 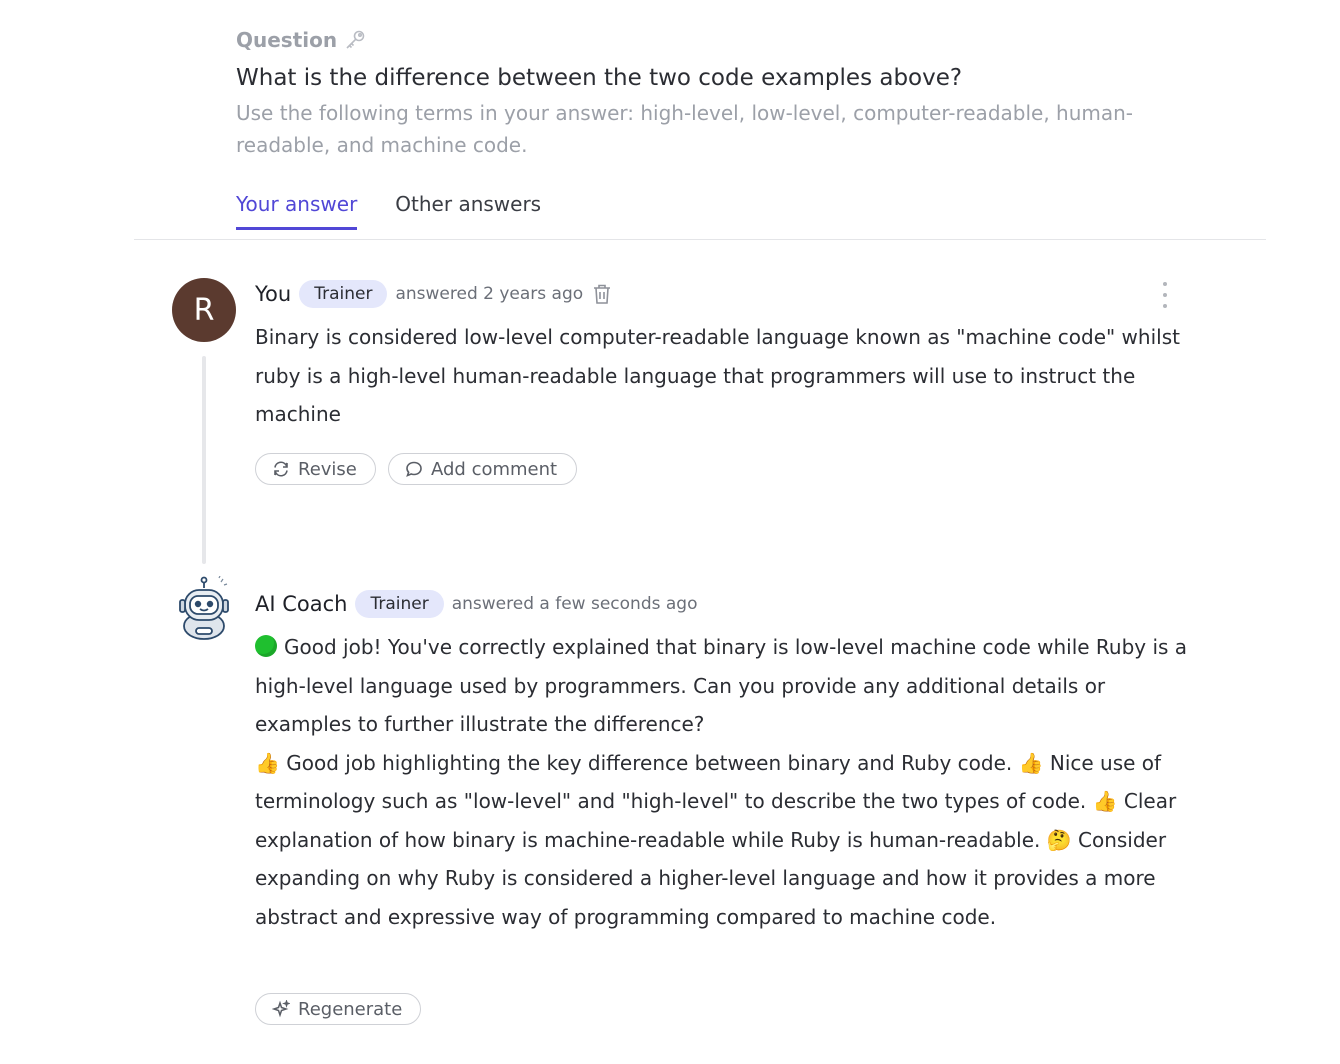 I want to click on user-author-name: You, so click(x=273, y=294).